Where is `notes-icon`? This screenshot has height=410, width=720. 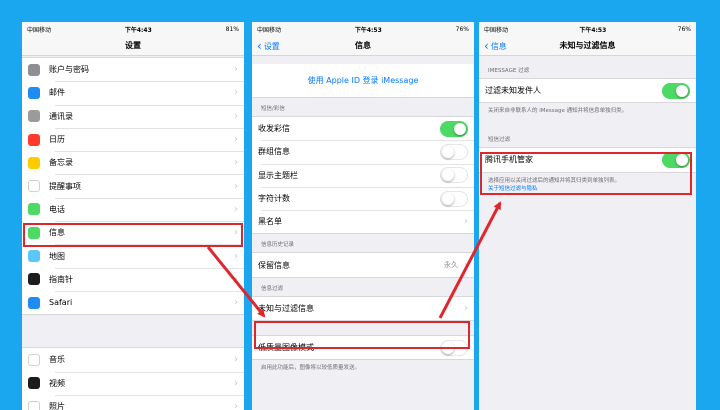
notes-icon is located at coordinates (34, 162).